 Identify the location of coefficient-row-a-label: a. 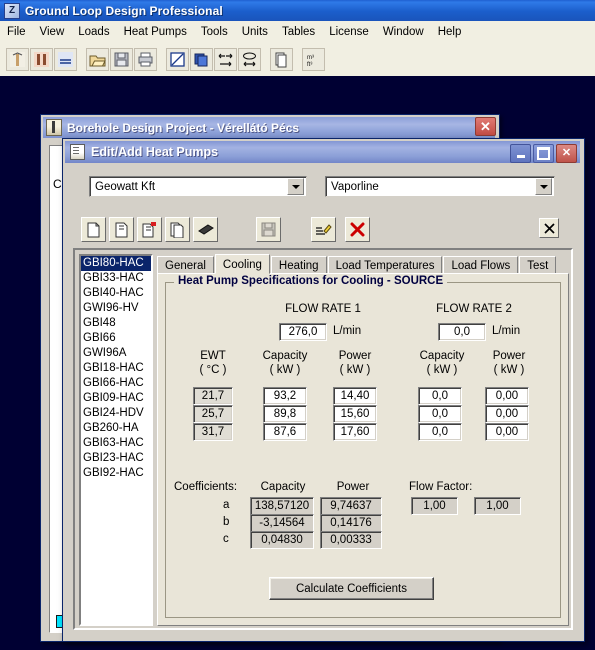
(226, 505).